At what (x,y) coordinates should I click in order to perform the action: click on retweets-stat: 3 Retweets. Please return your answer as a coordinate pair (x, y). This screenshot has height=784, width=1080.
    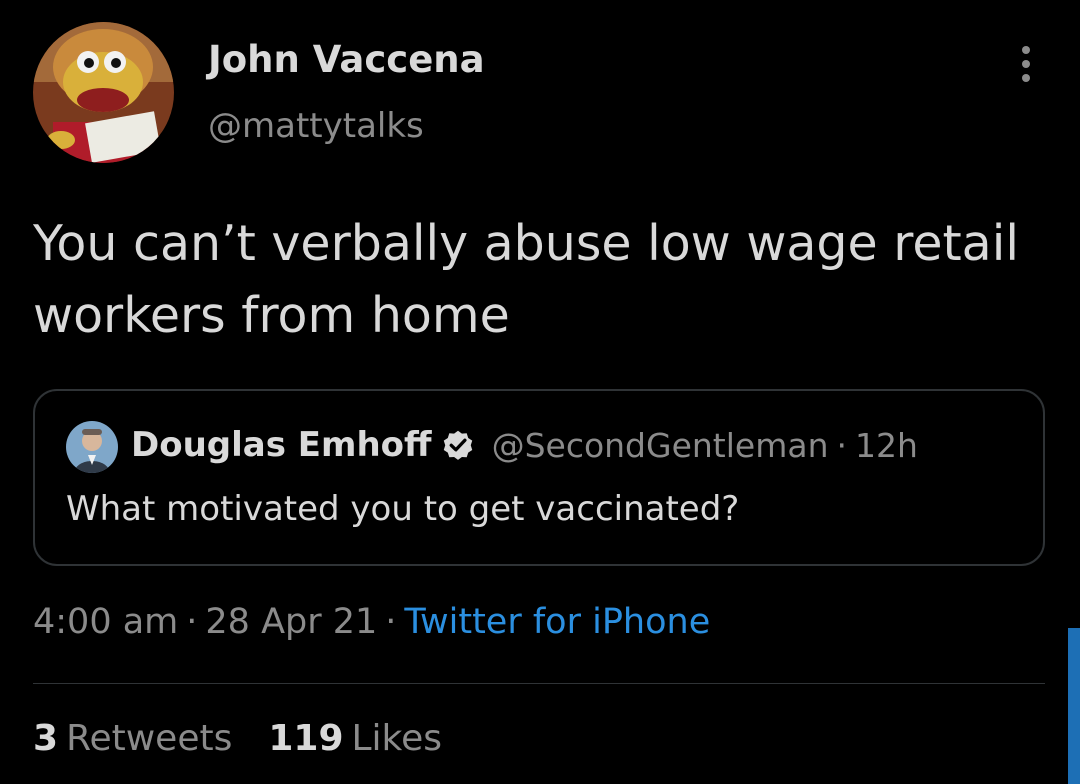
    Looking at the image, I should click on (132, 738).